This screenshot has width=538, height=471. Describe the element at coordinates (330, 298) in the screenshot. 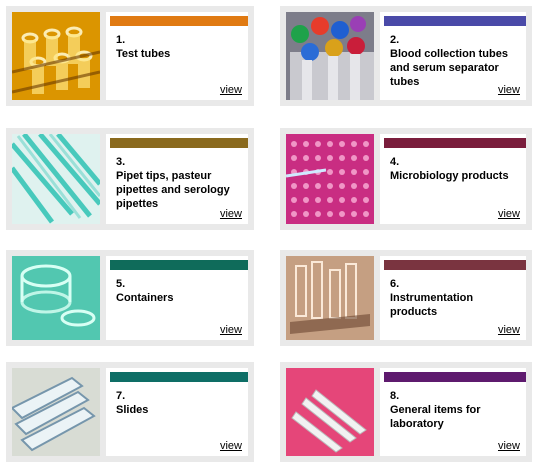

I see `instrumentation-photo` at that location.